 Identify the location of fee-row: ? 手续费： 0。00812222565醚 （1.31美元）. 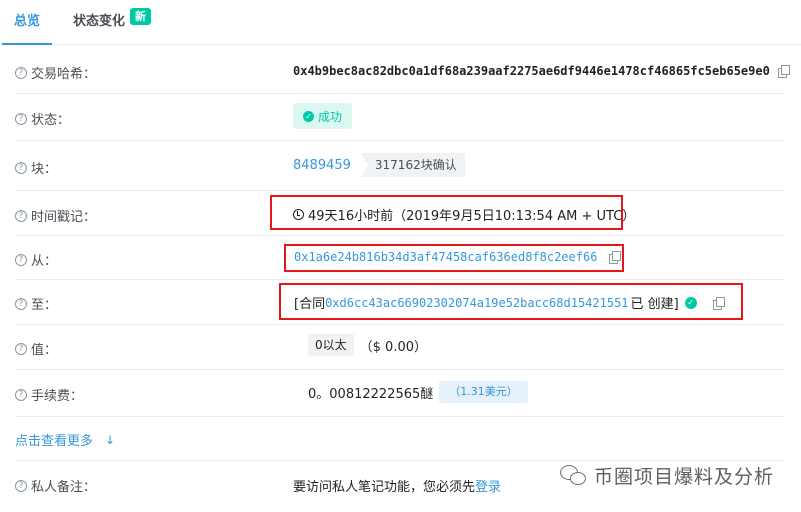
(400, 393).